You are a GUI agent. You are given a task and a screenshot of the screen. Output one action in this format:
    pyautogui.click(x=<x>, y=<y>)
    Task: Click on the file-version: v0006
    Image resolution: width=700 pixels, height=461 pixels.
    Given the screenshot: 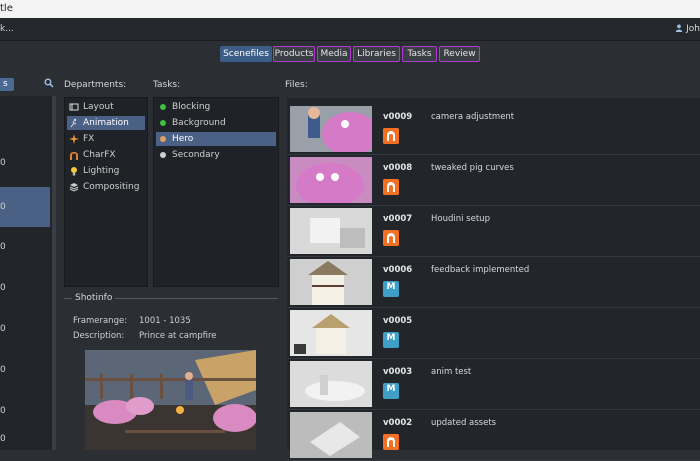 What is the action you would take?
    pyautogui.click(x=398, y=270)
    